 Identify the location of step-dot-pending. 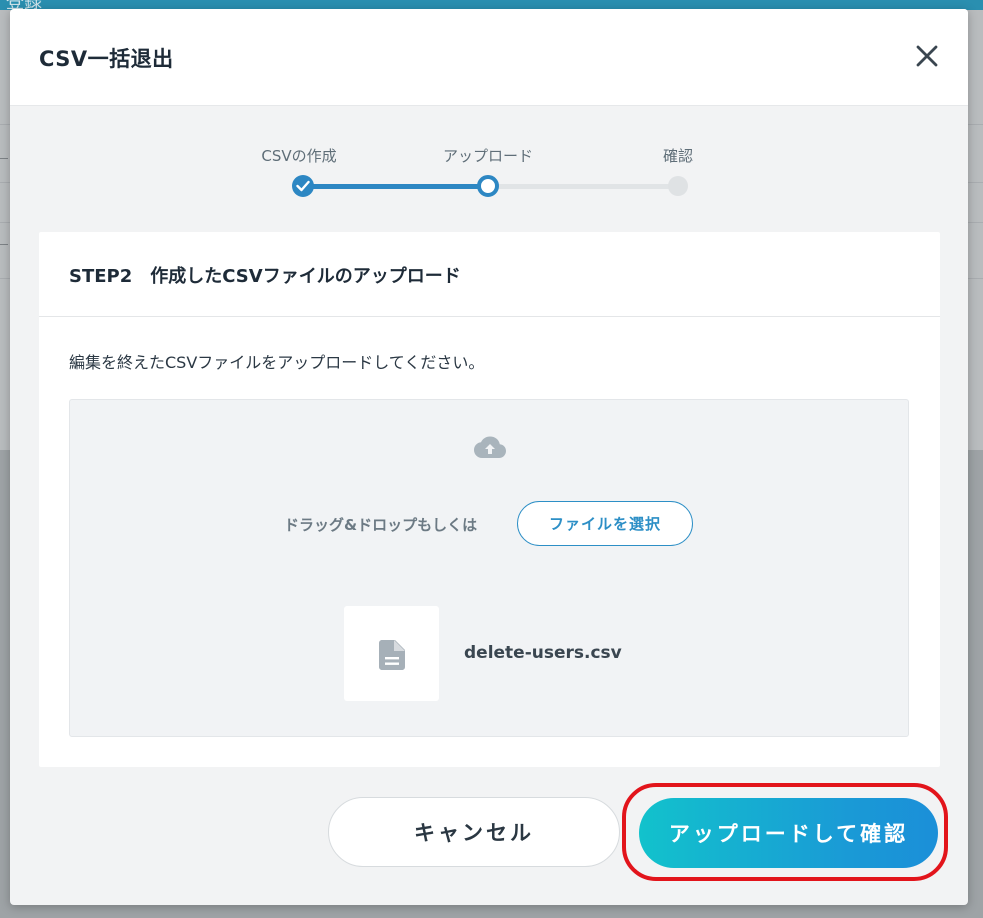
(678, 186).